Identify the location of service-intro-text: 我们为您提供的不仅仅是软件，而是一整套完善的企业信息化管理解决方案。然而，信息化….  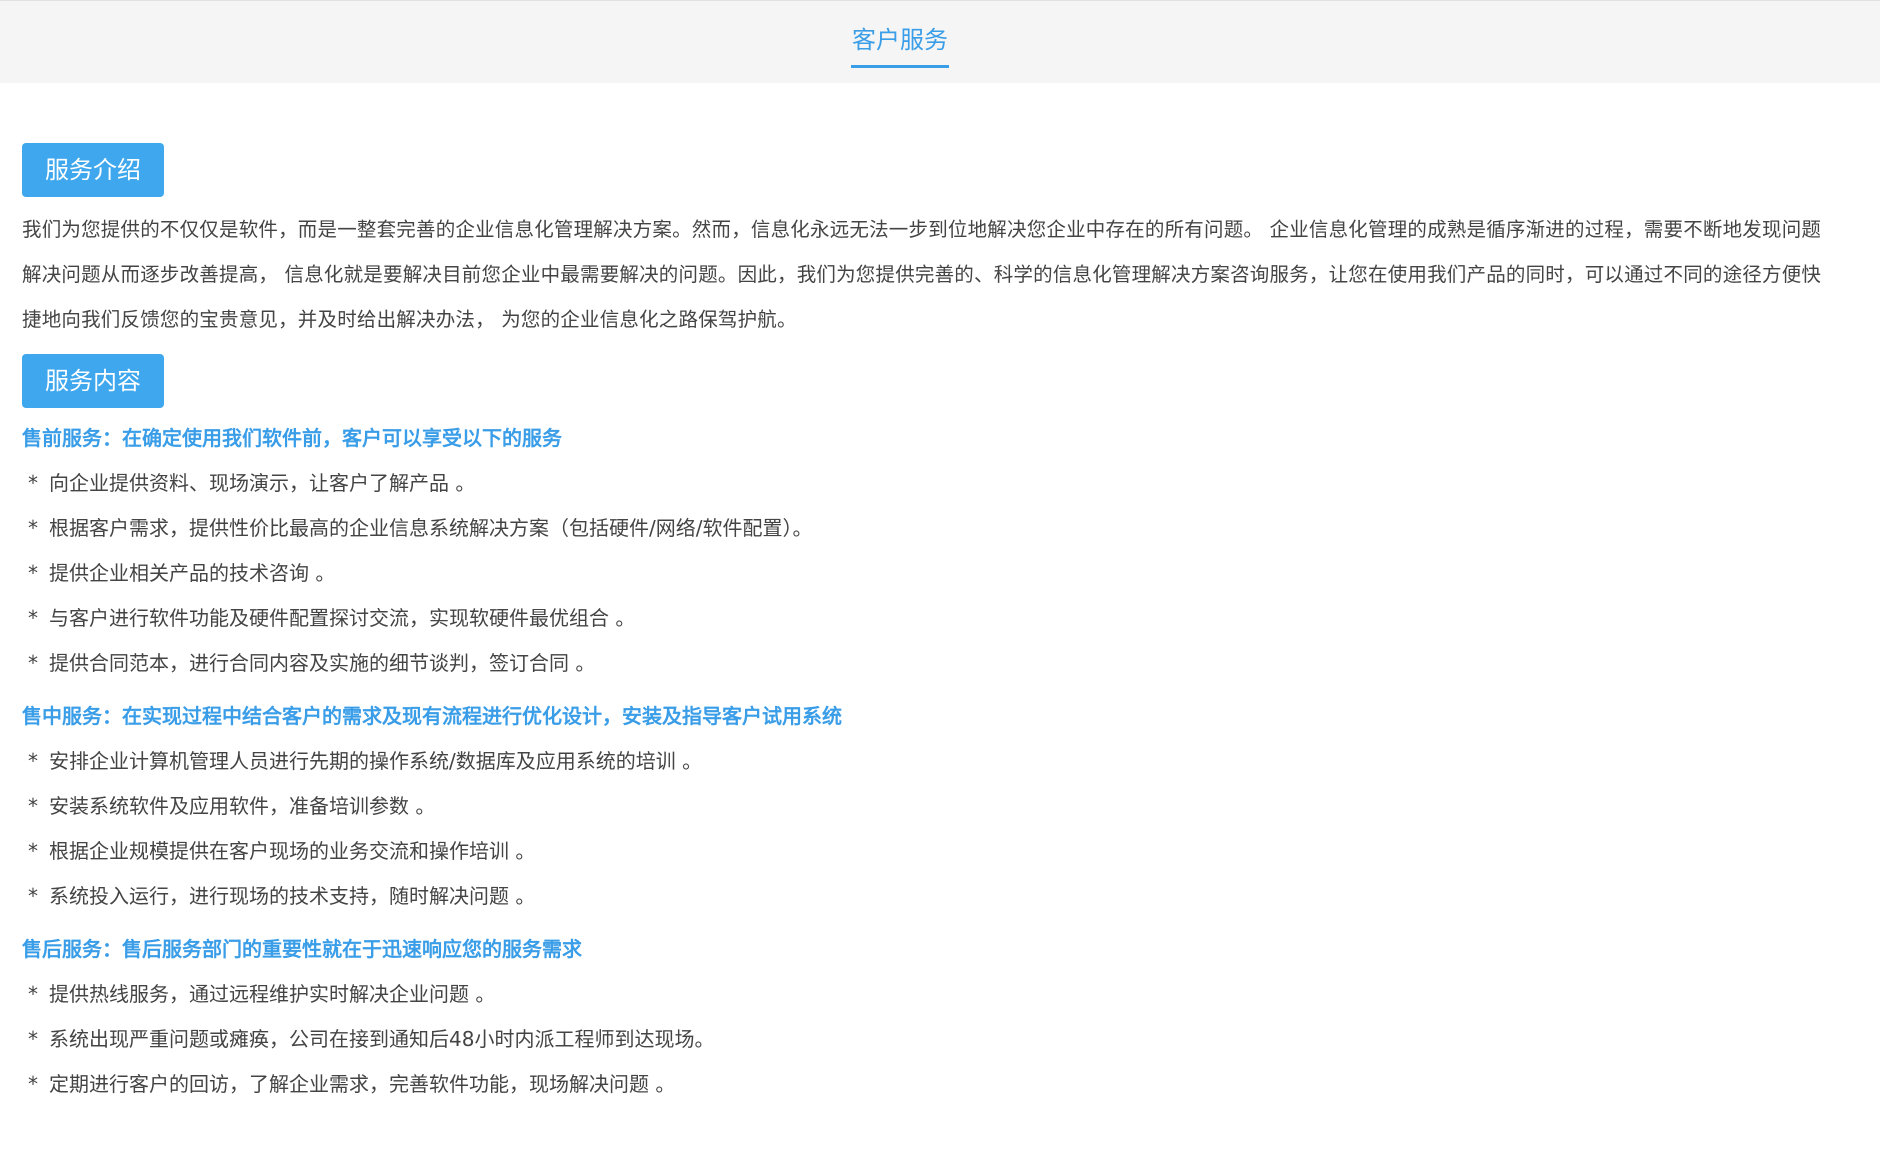
(922, 274).